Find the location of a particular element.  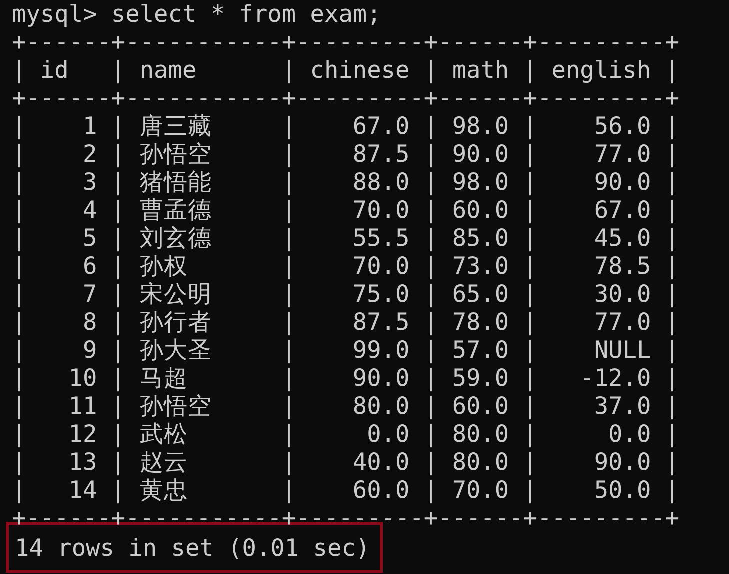

table-cell: 55.5 is located at coordinates (381, 238).